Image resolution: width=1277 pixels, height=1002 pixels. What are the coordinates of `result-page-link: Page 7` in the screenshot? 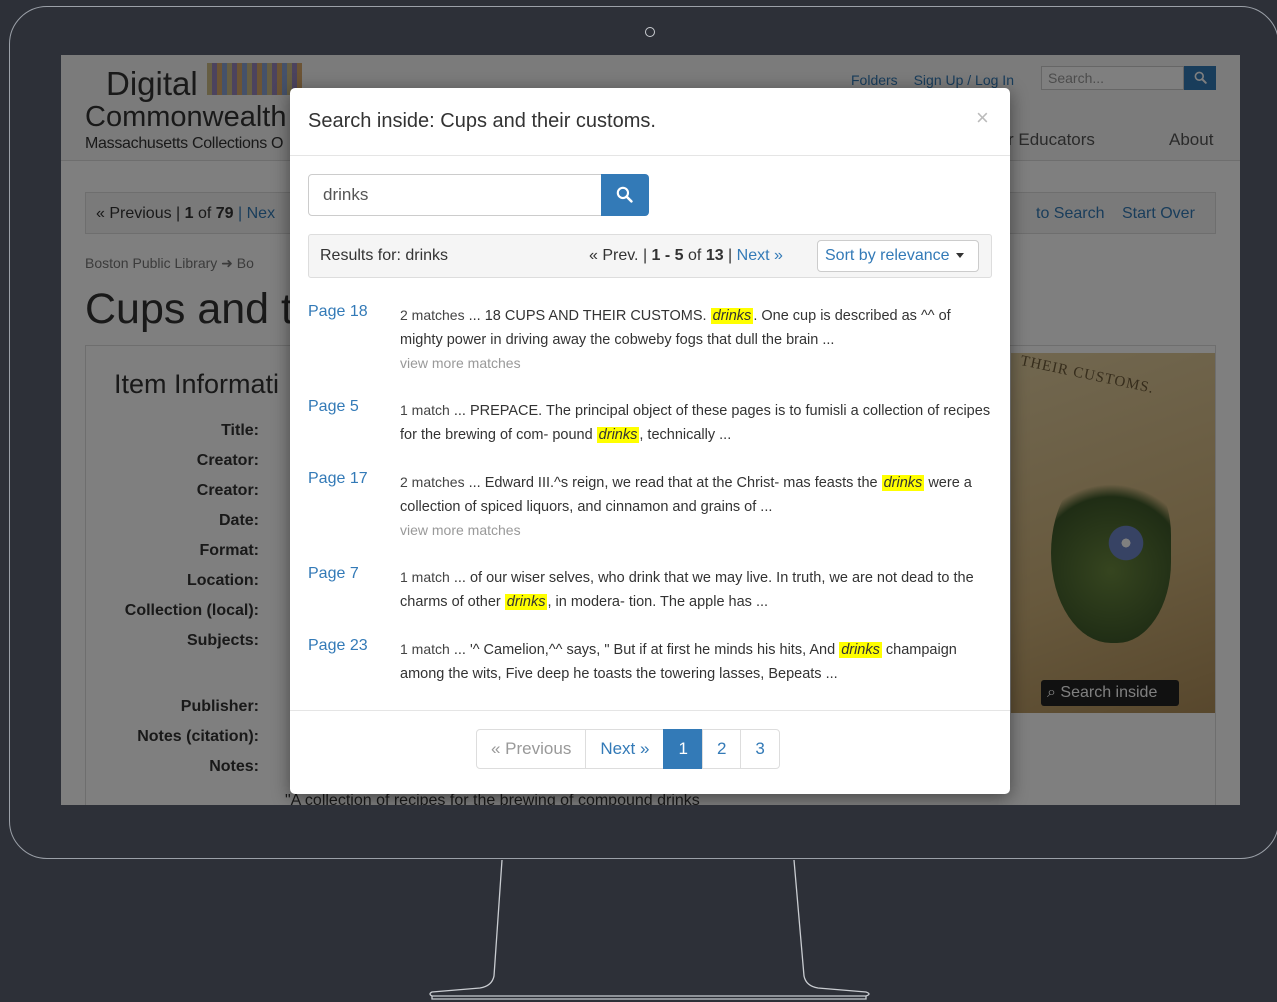 It's located at (333, 574).